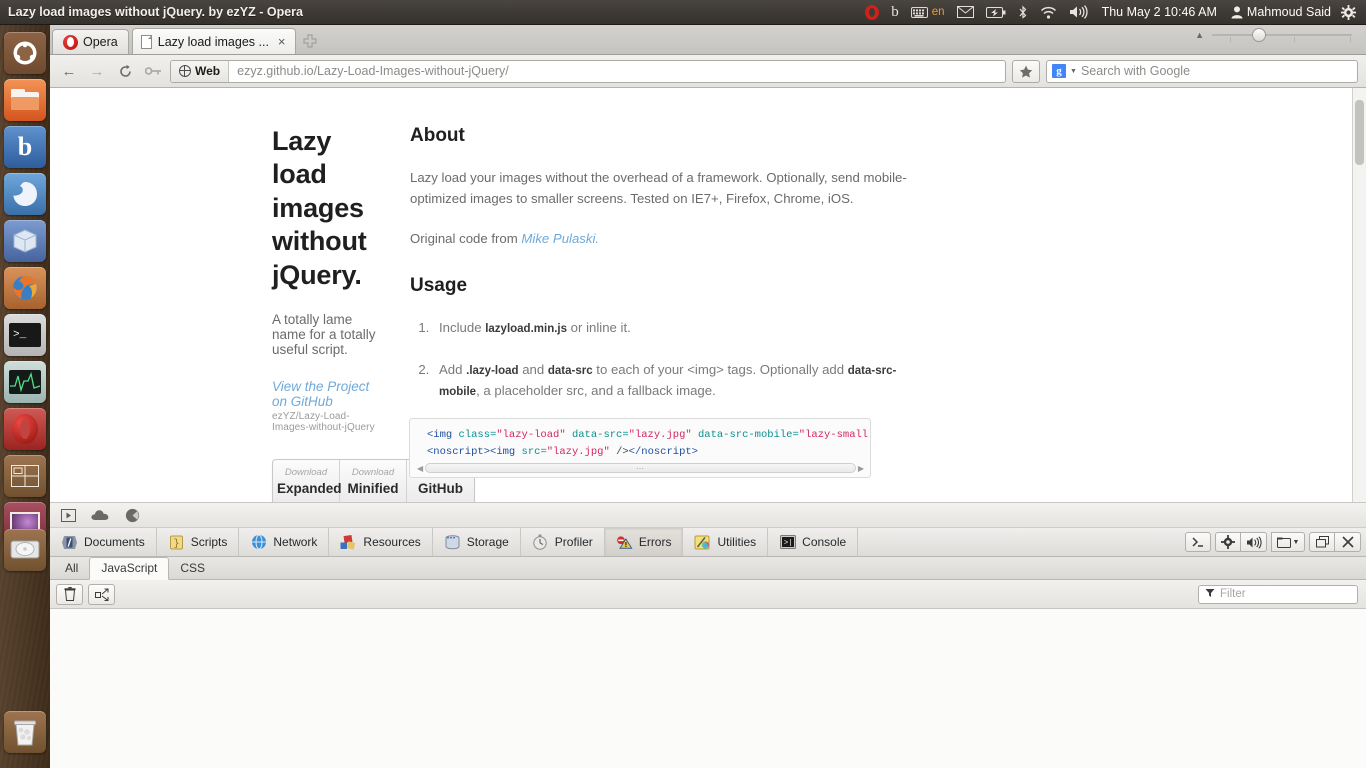 This screenshot has height=768, width=1366. What do you see at coordinates (1202, 71) in the screenshot?
I see `search-field: g ▼ Search with Google` at bounding box center [1202, 71].